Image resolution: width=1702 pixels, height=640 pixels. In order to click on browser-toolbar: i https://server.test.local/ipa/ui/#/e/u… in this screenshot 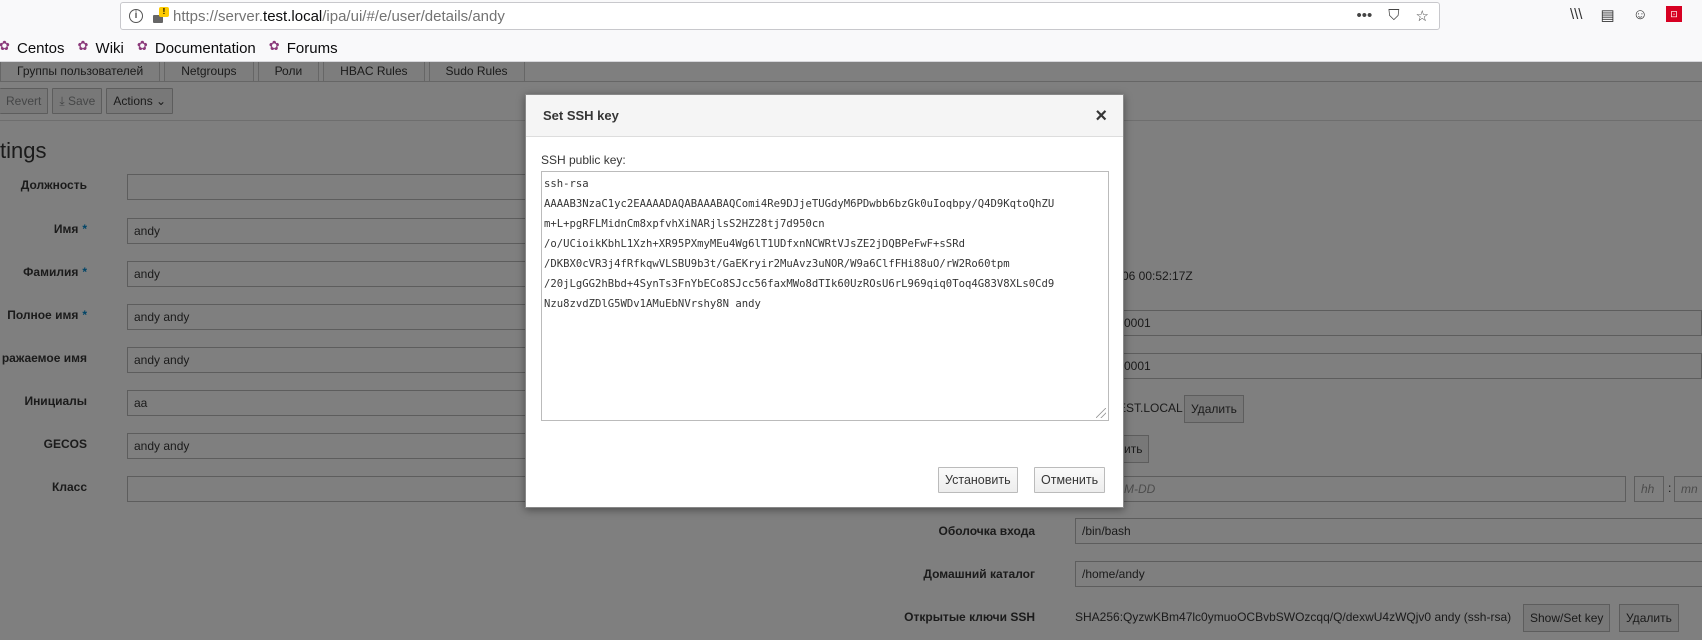, I will do `click(851, 31)`.